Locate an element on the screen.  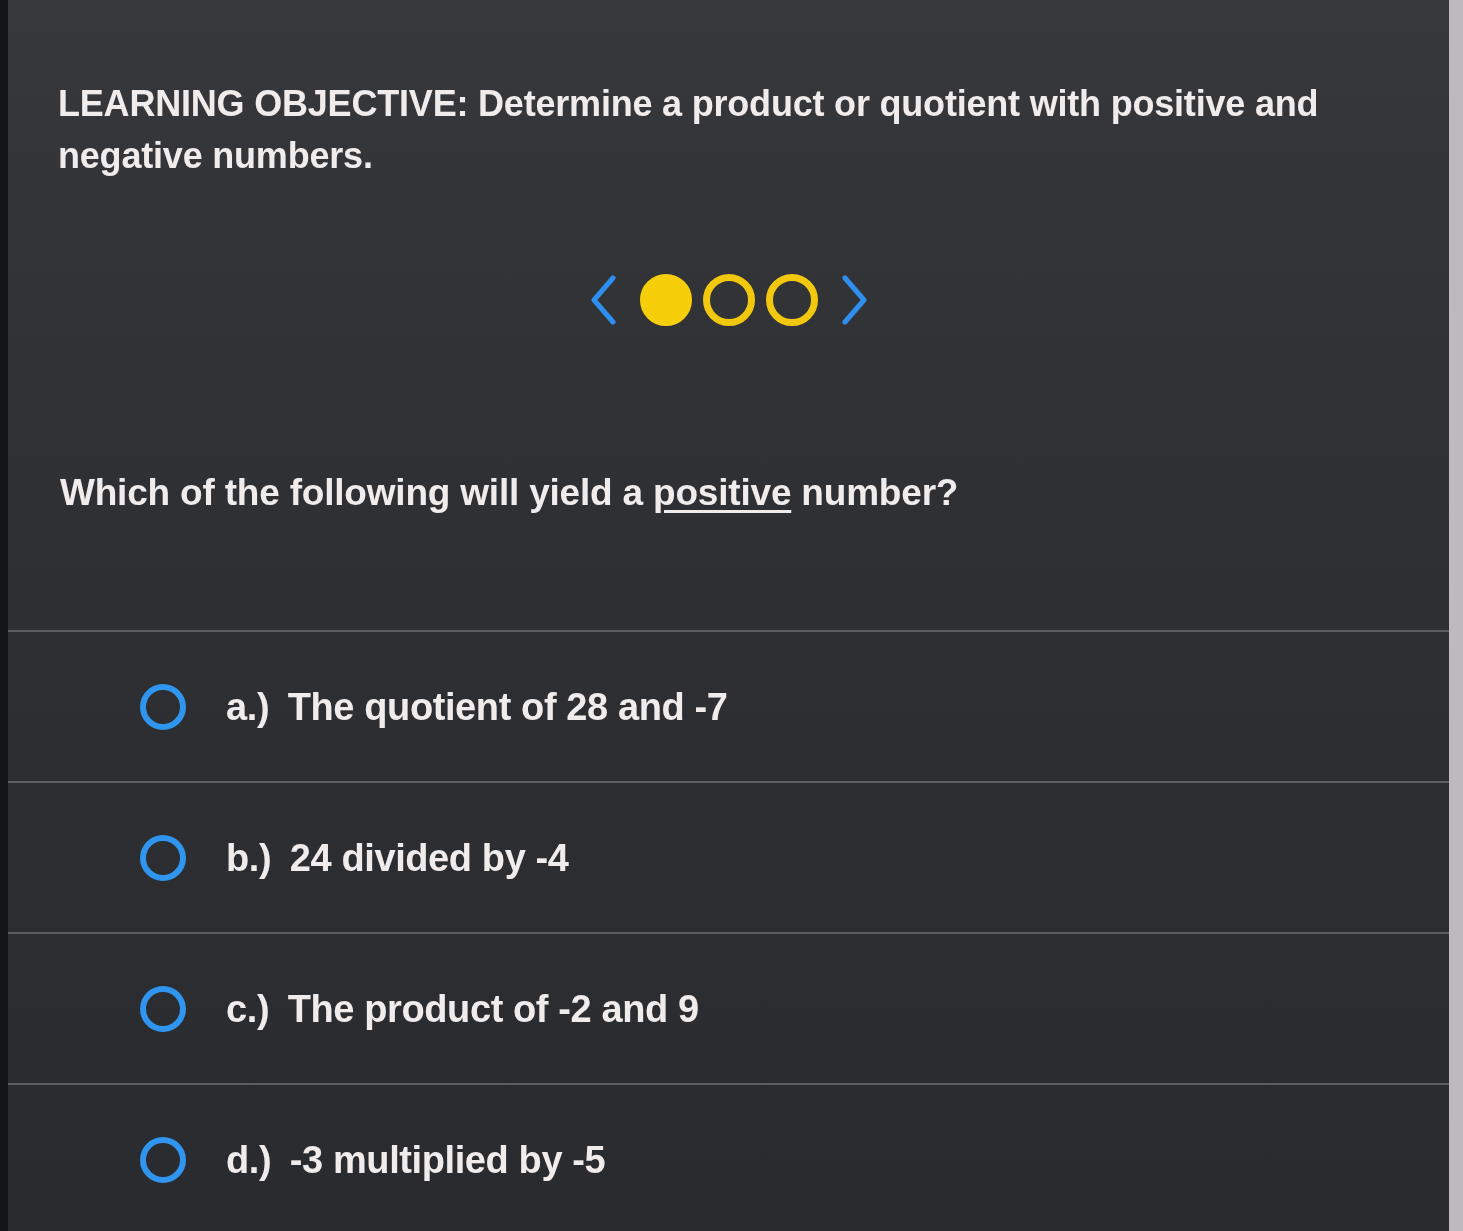
question-text: Which of the following will yield a positive number? is located at coordinates (509, 493).